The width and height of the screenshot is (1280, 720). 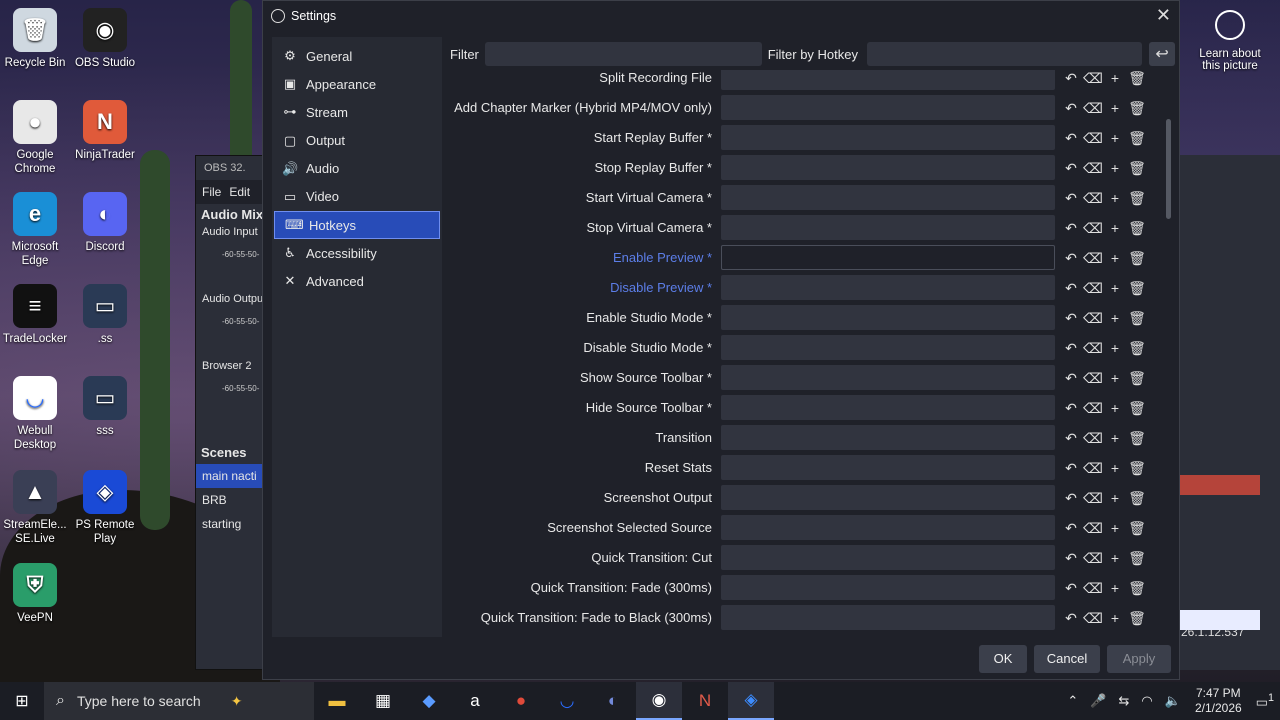 I want to click on taskbar-search: ⌕ Type here to search ✦, so click(x=179, y=701).